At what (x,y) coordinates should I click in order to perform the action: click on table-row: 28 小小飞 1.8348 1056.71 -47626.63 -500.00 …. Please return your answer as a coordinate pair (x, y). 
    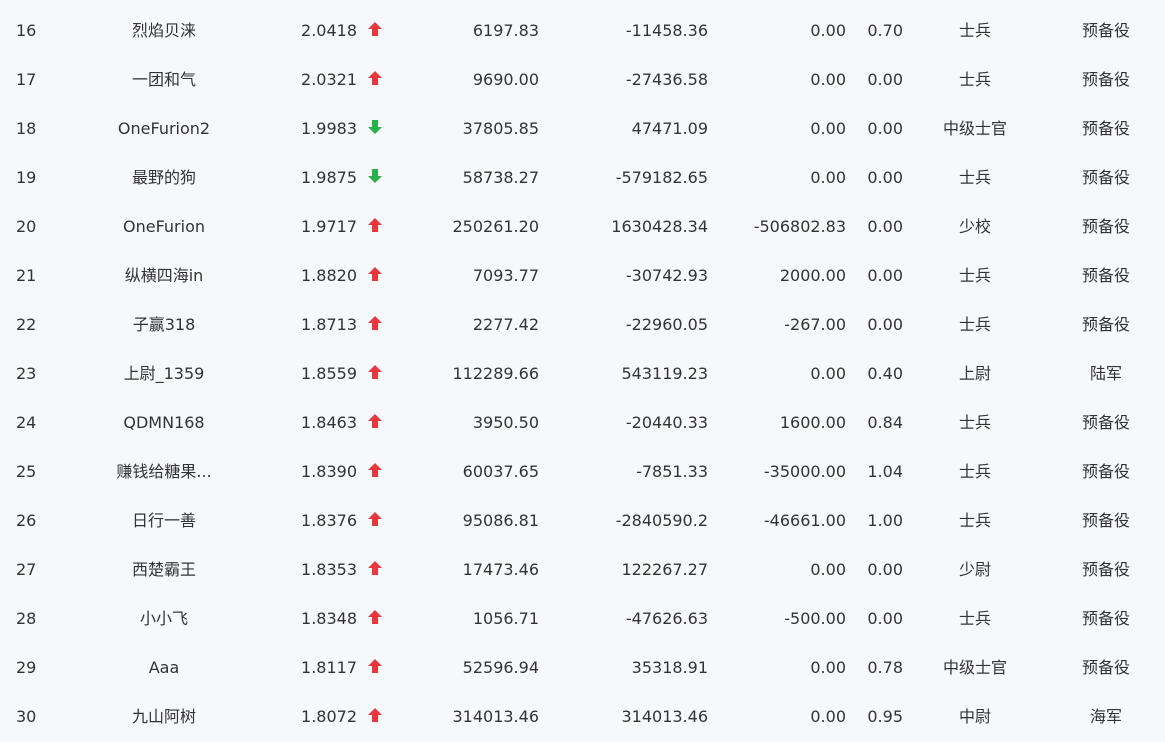
    Looking at the image, I should click on (582, 618).